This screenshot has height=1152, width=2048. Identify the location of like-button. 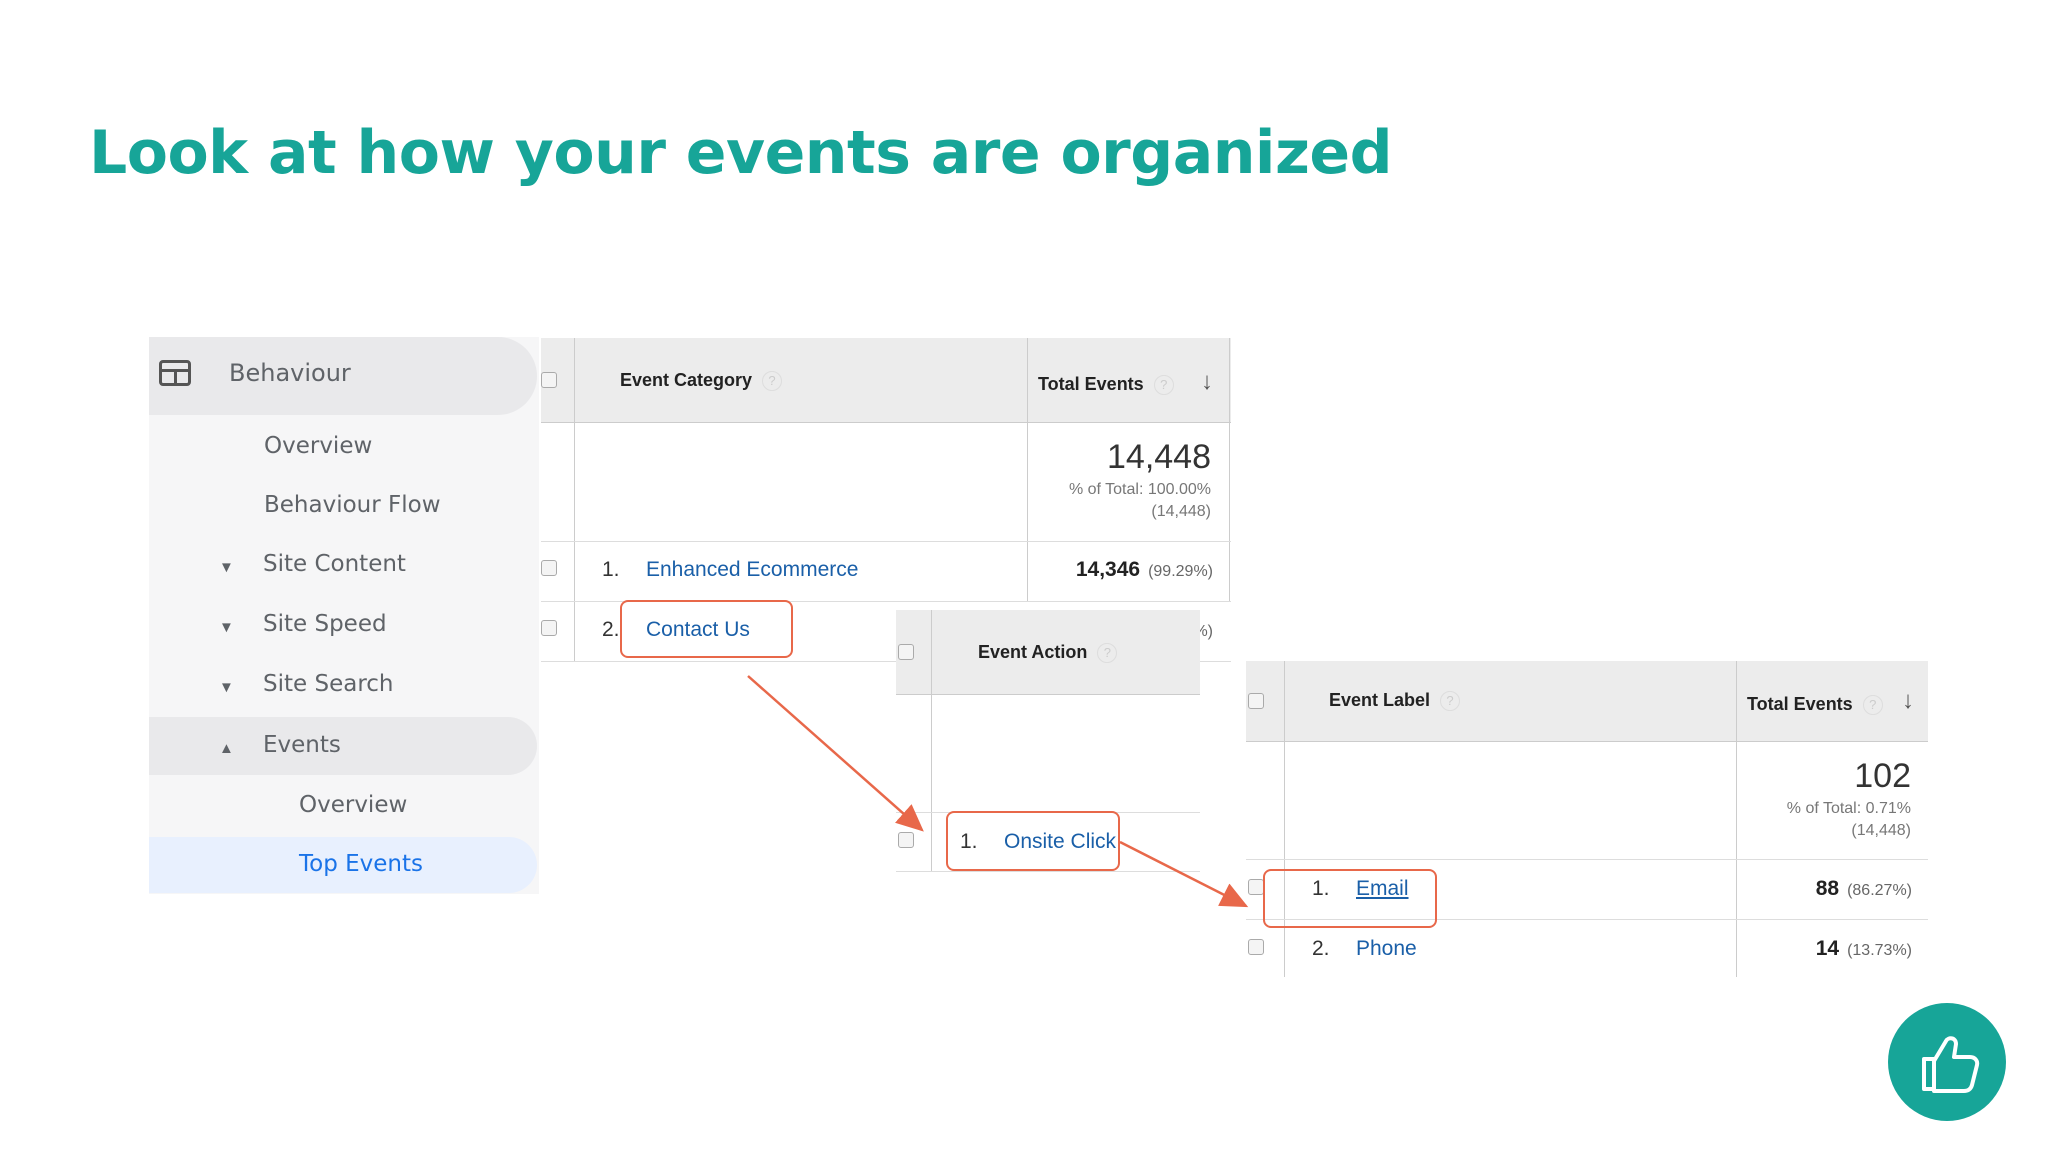
(1947, 1062).